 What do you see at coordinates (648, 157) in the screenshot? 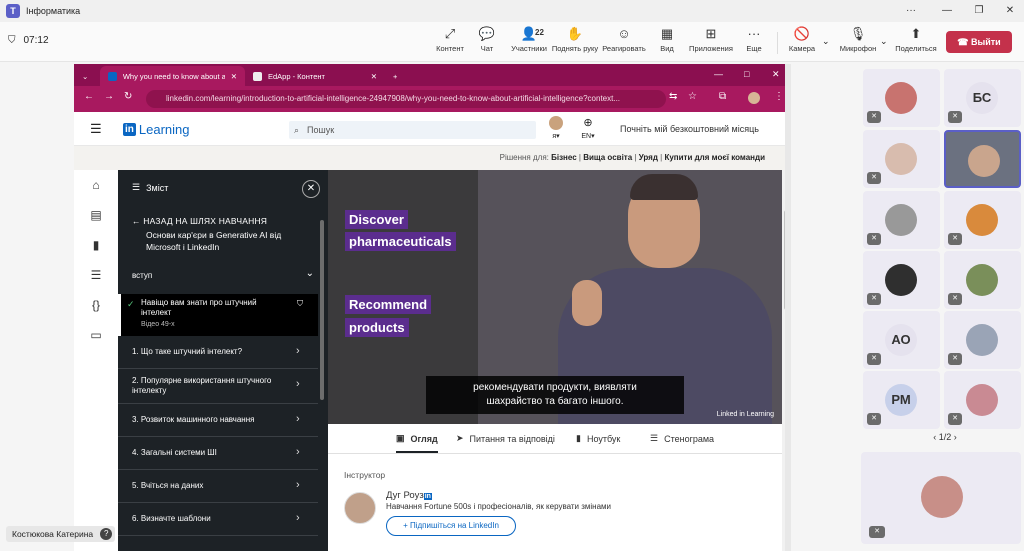
I see `solution-government-link: Уряд` at bounding box center [648, 157].